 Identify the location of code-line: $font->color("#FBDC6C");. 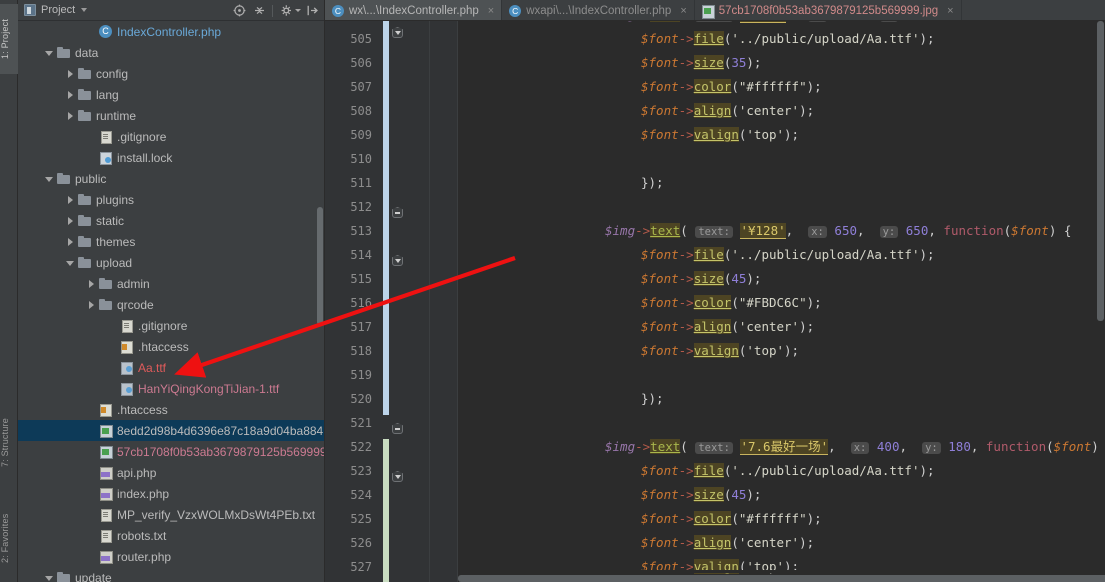
(731, 303).